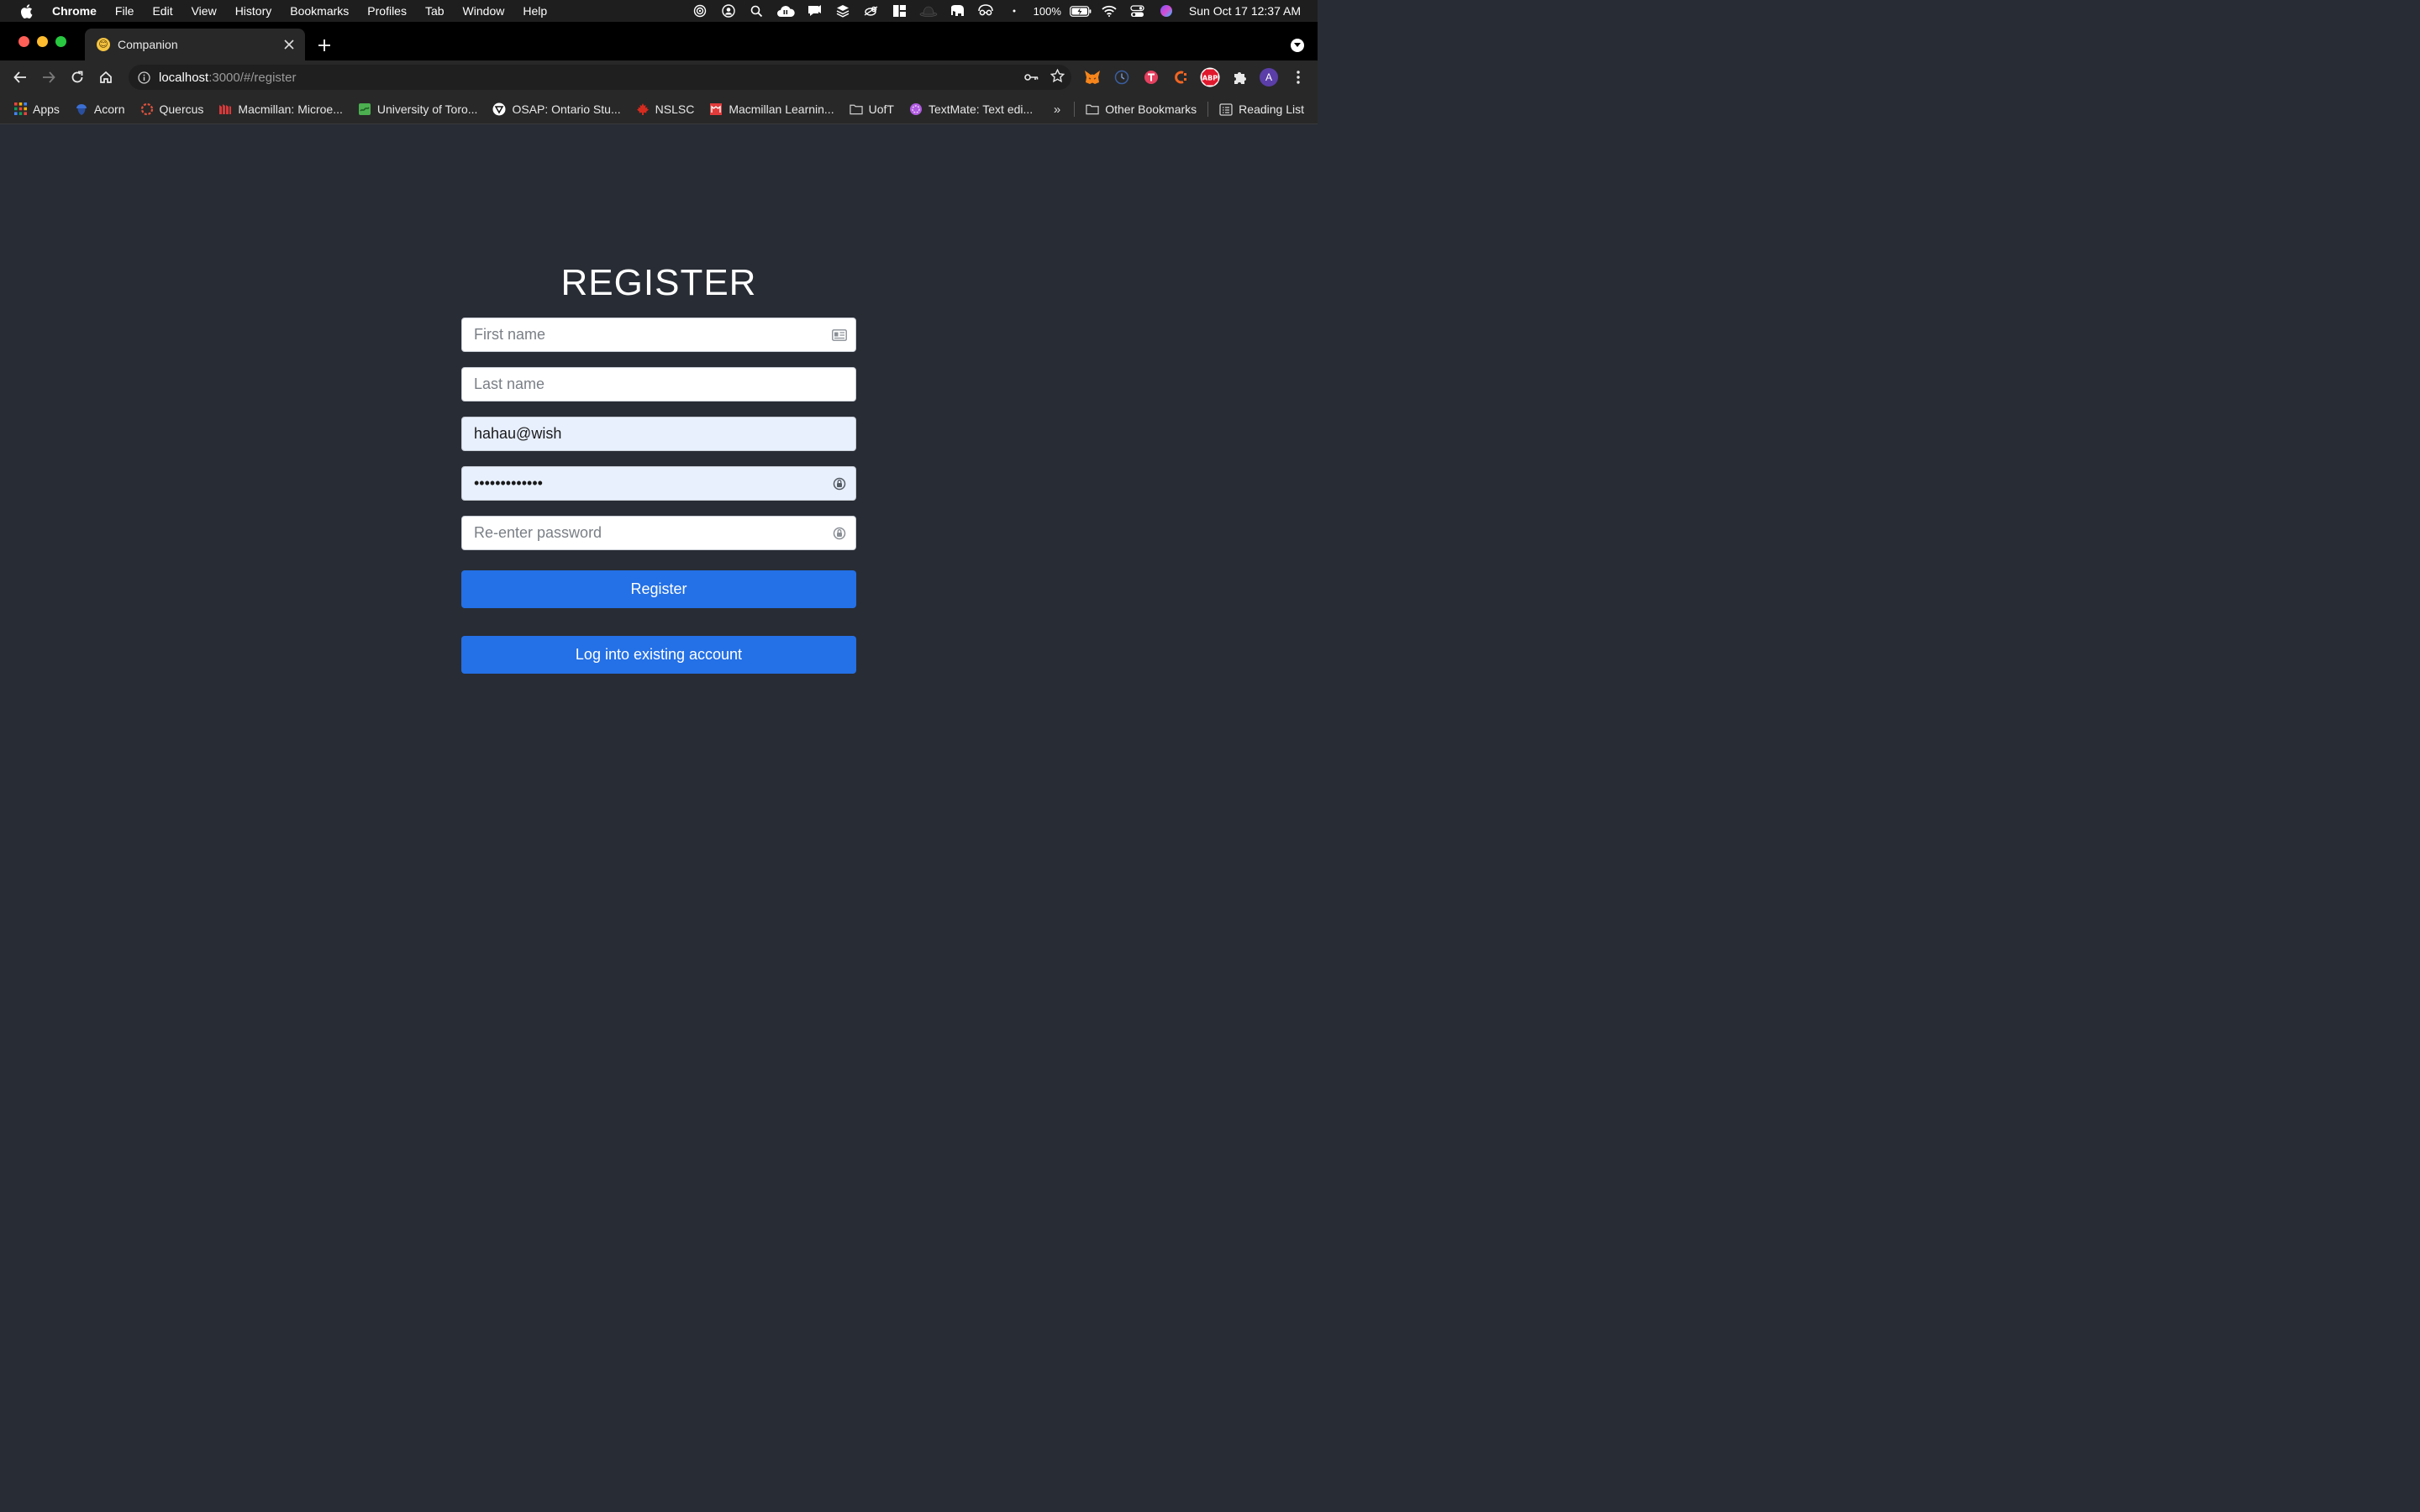 The height and width of the screenshot is (1512, 2420). Describe the element at coordinates (1151, 77) in the screenshot. I see `t-extension-icon` at that location.